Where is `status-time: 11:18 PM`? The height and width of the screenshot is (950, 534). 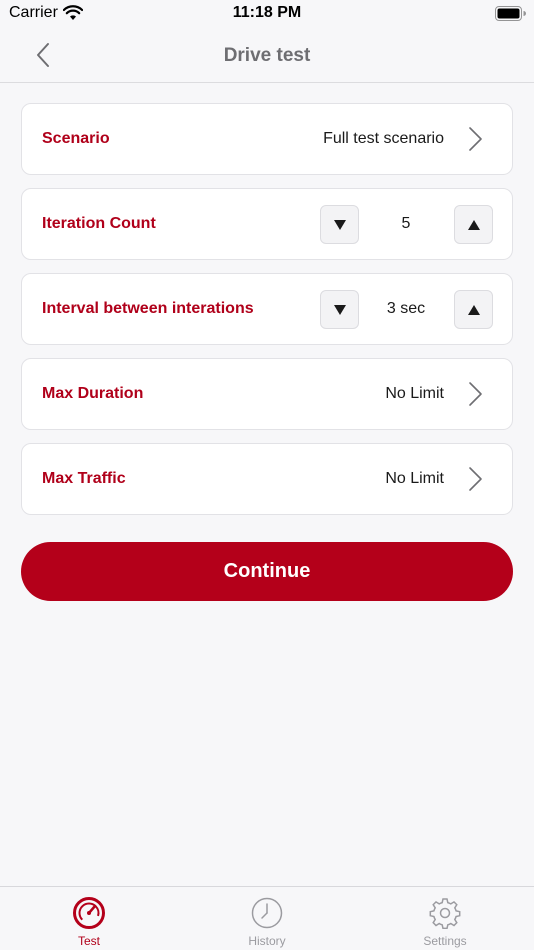 status-time: 11:18 PM is located at coordinates (267, 12).